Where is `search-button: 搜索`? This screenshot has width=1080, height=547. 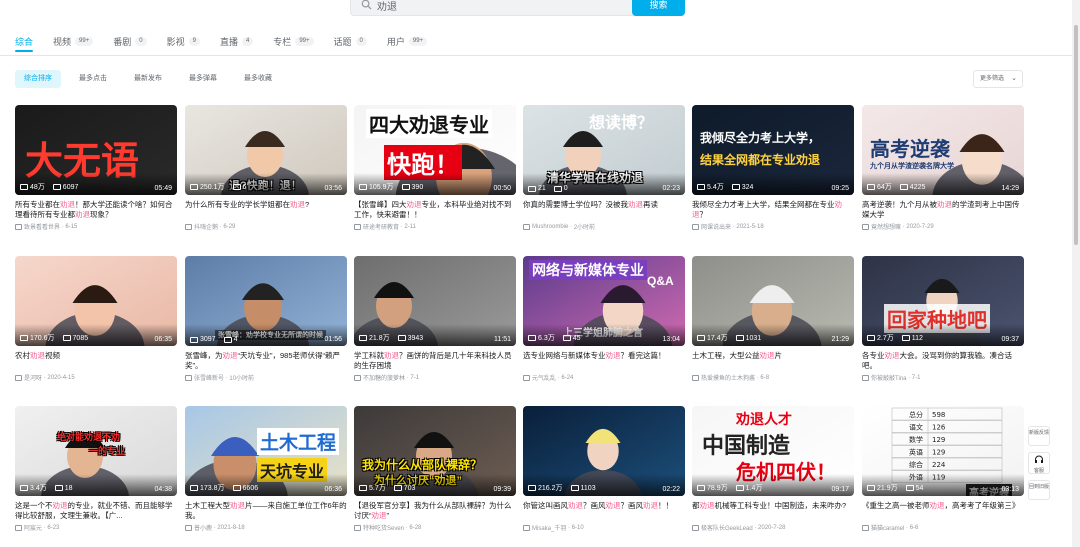 search-button: 搜索 is located at coordinates (658, 8).